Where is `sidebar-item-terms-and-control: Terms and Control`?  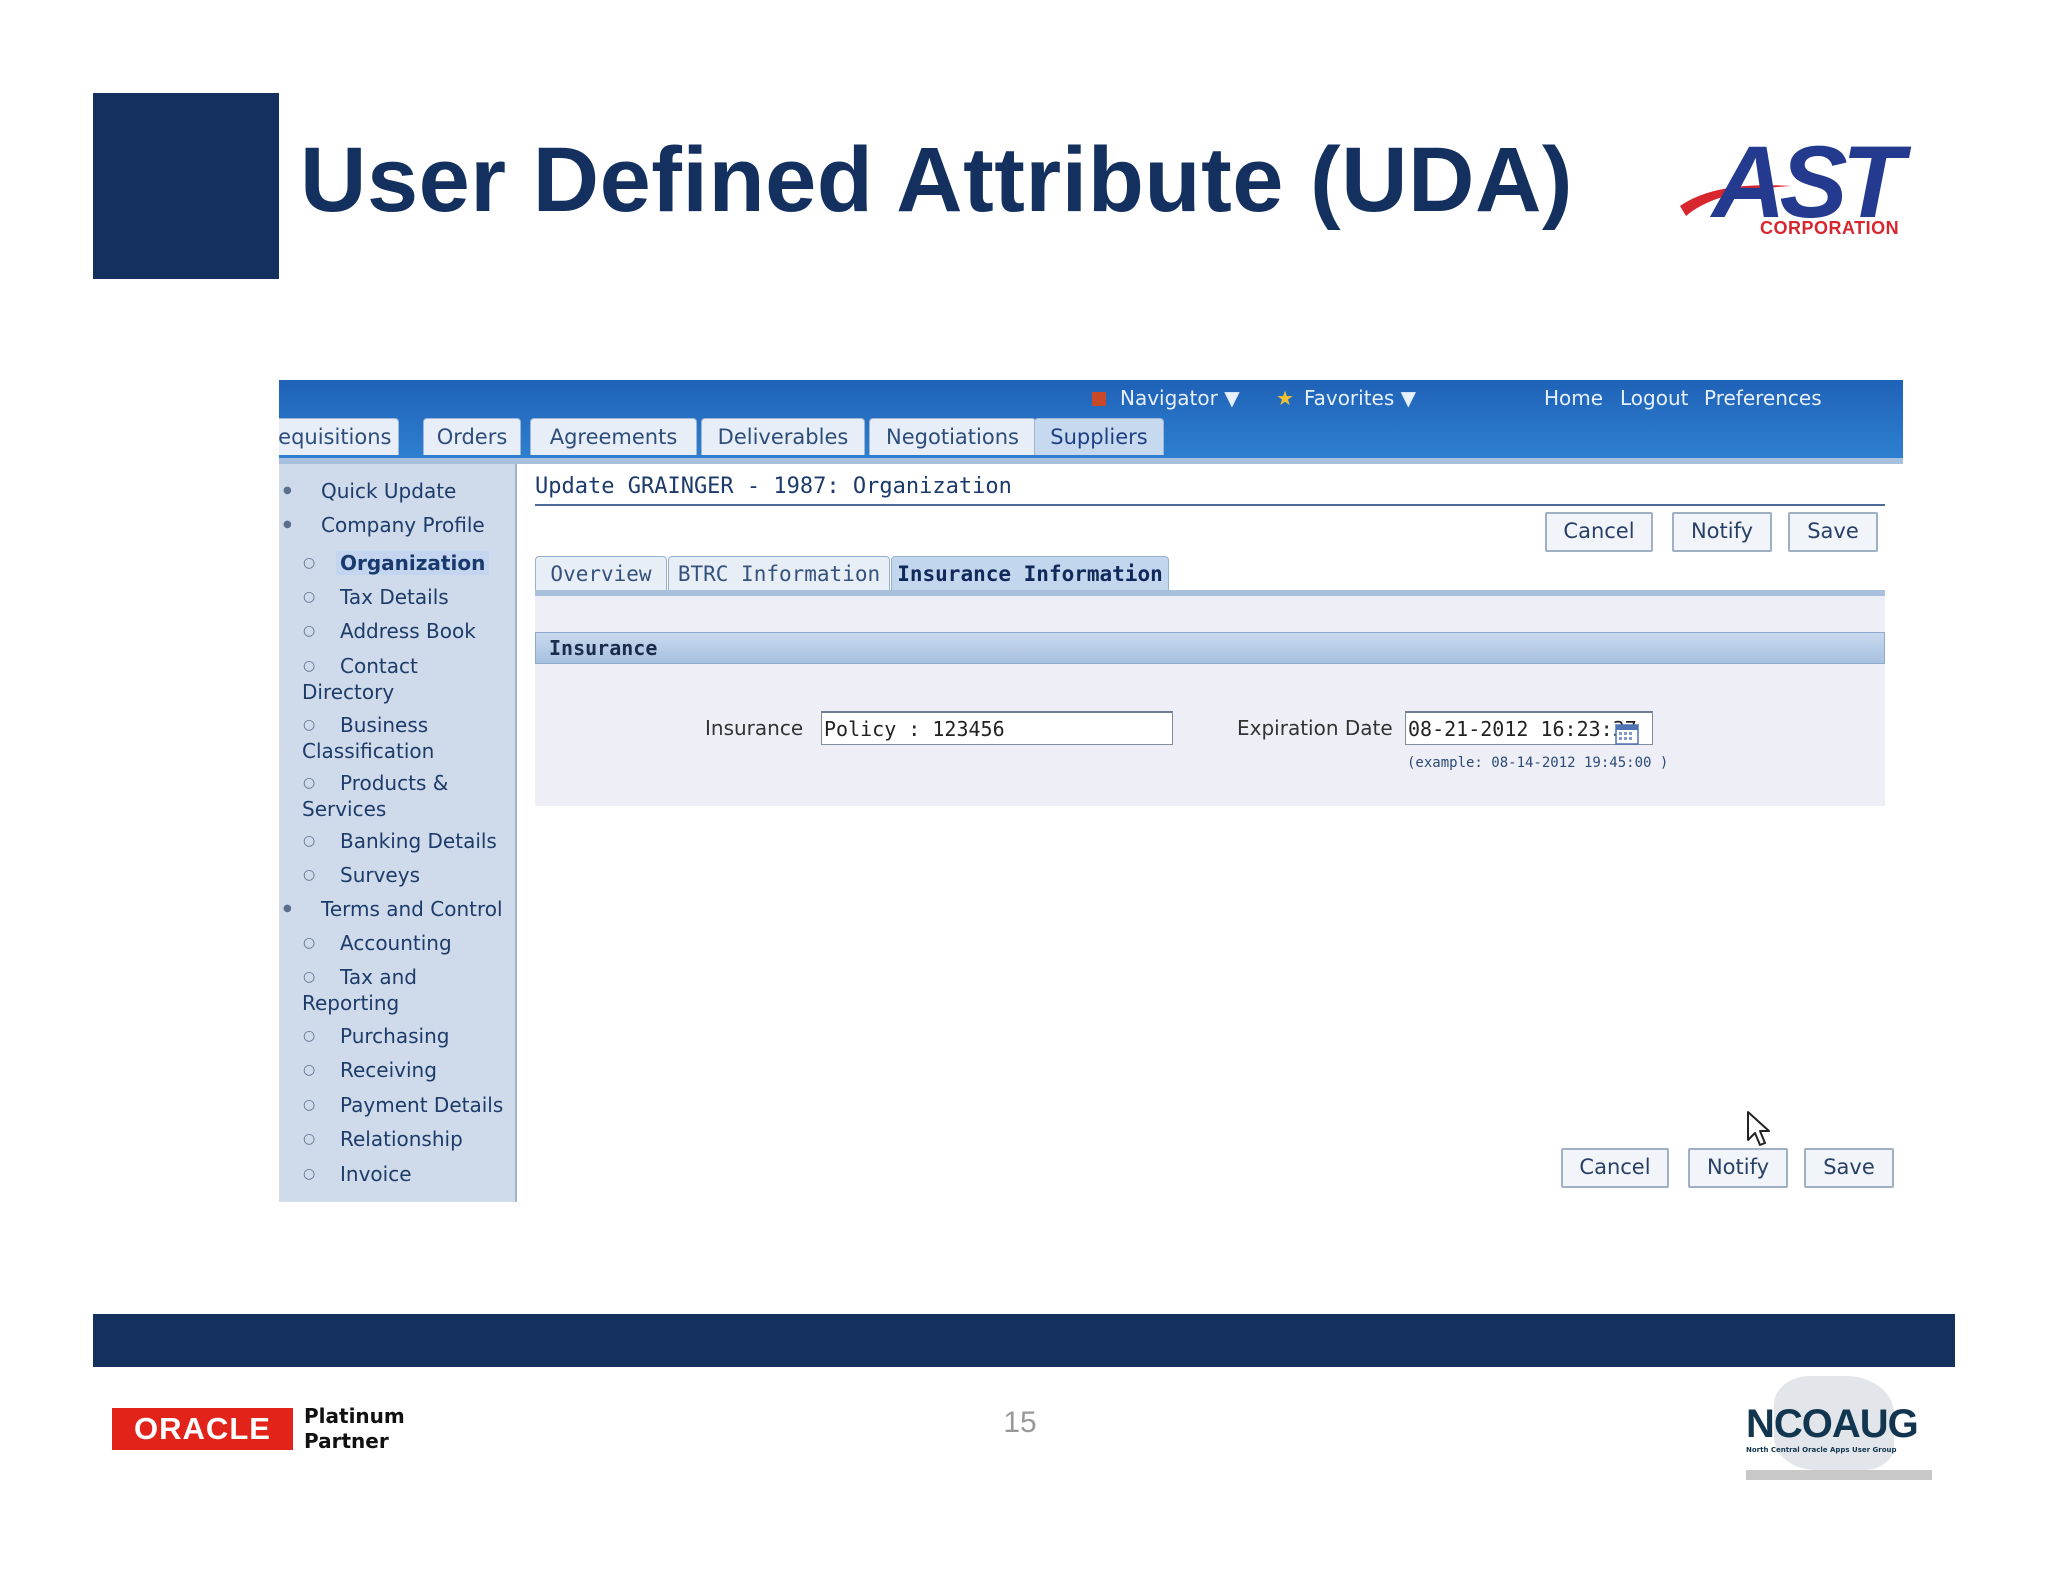
sidebar-item-terms-and-control: Terms and Control is located at coordinates (392, 909).